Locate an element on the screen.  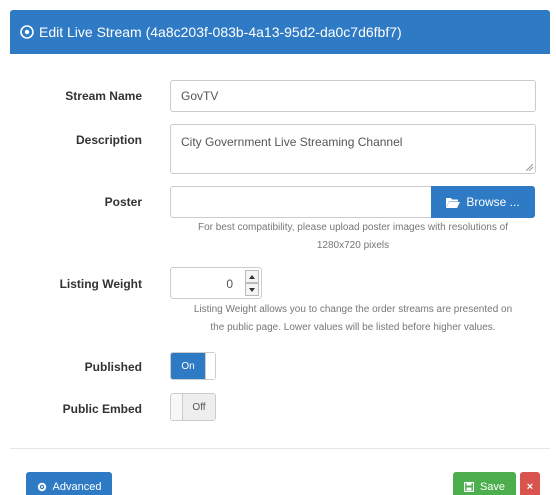
folder-open-icon is located at coordinates (453, 202).